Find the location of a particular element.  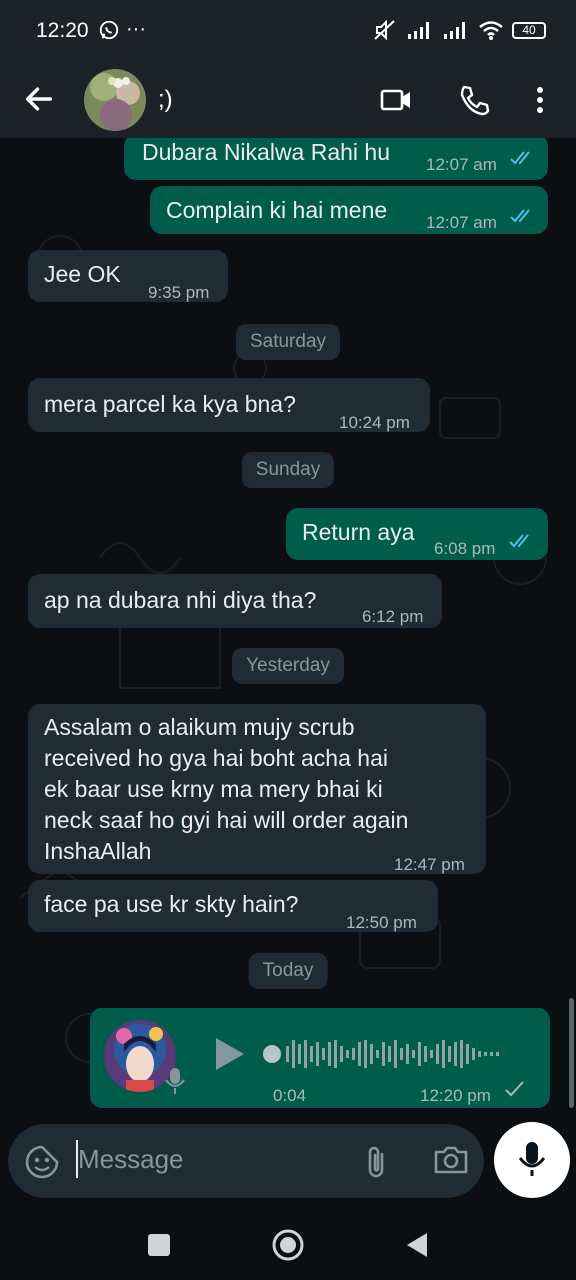

message-time: 6:12 pm is located at coordinates (393, 616).